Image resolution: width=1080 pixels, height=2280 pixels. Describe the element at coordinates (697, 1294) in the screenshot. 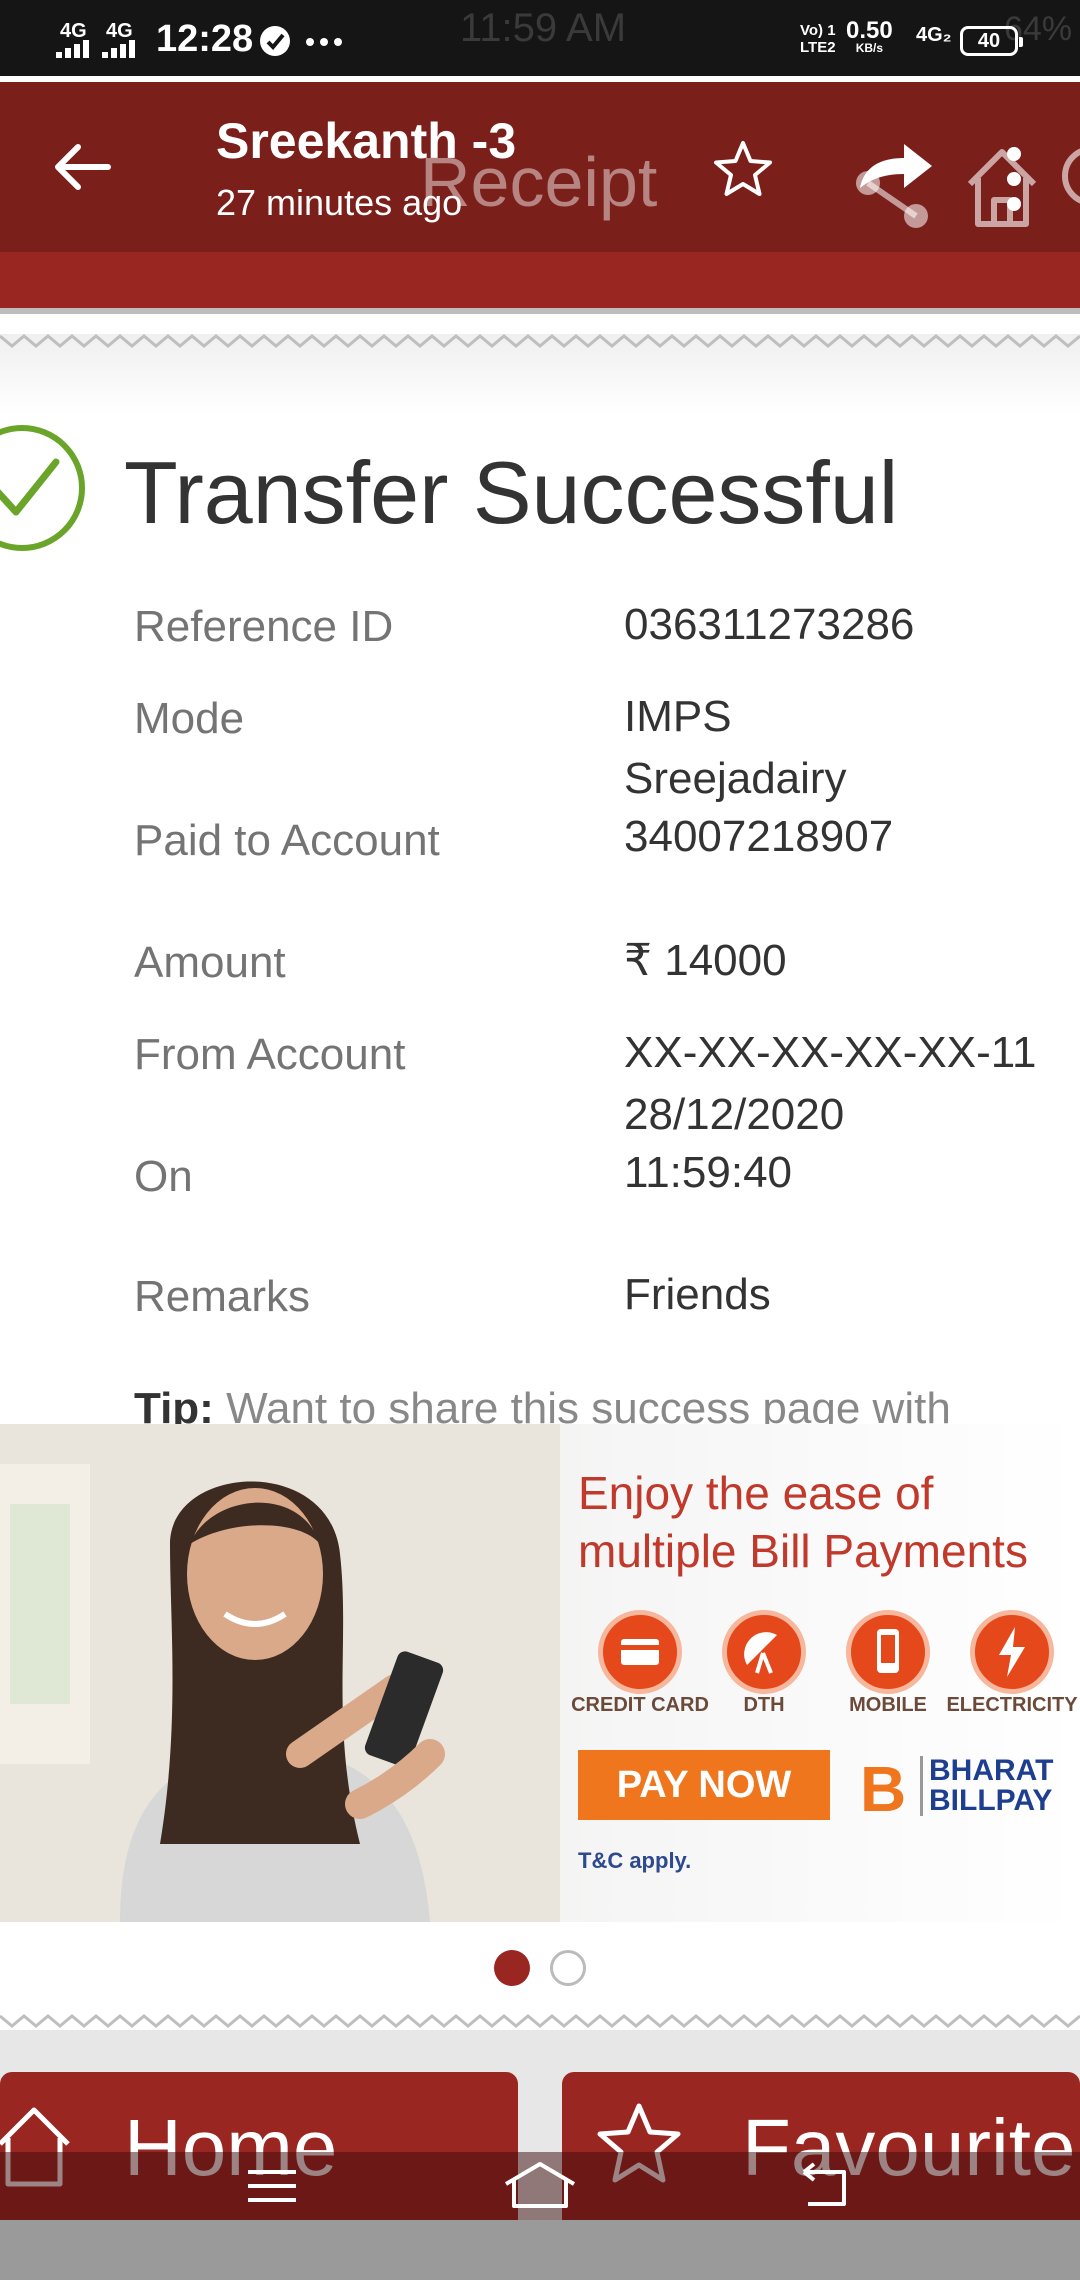

I see `detail-value: Friends` at that location.